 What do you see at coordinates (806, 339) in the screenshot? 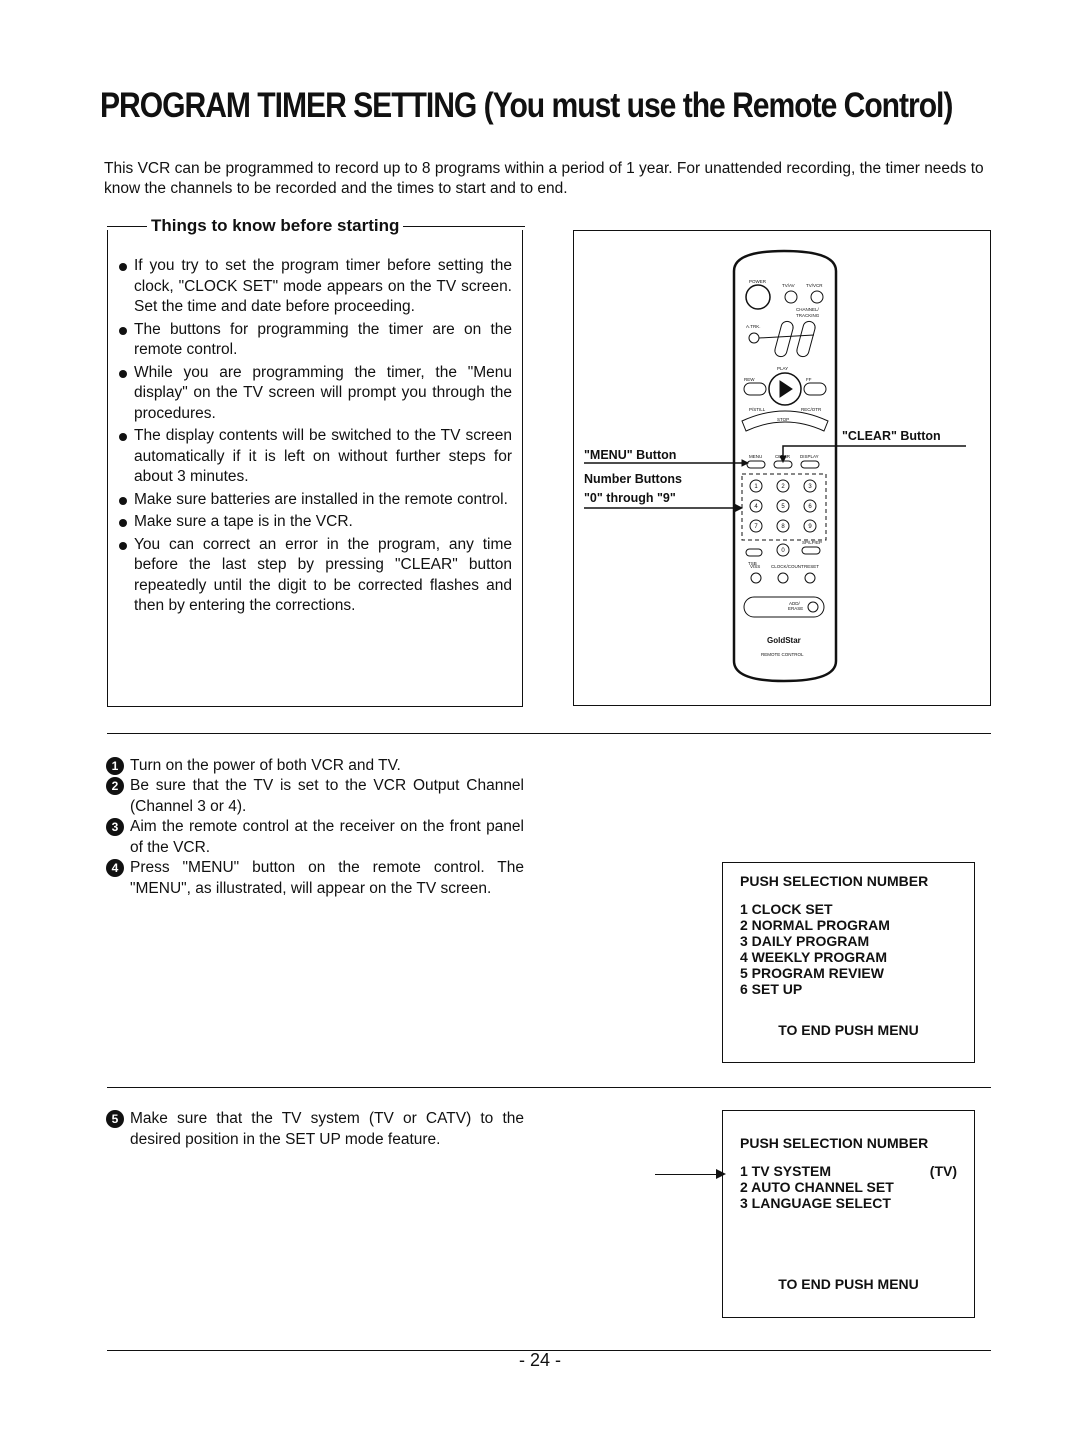
I see `channel-down-button` at bounding box center [806, 339].